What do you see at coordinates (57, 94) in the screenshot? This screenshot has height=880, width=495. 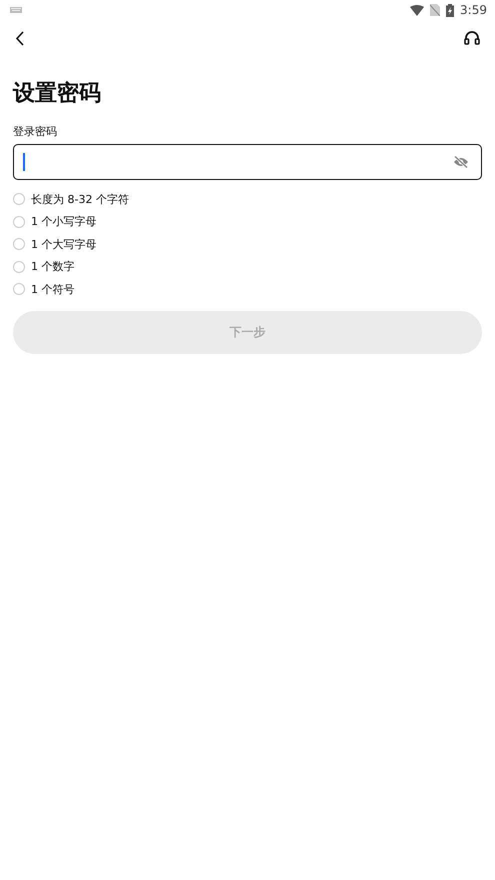 I see `page-title: 设置密码` at bounding box center [57, 94].